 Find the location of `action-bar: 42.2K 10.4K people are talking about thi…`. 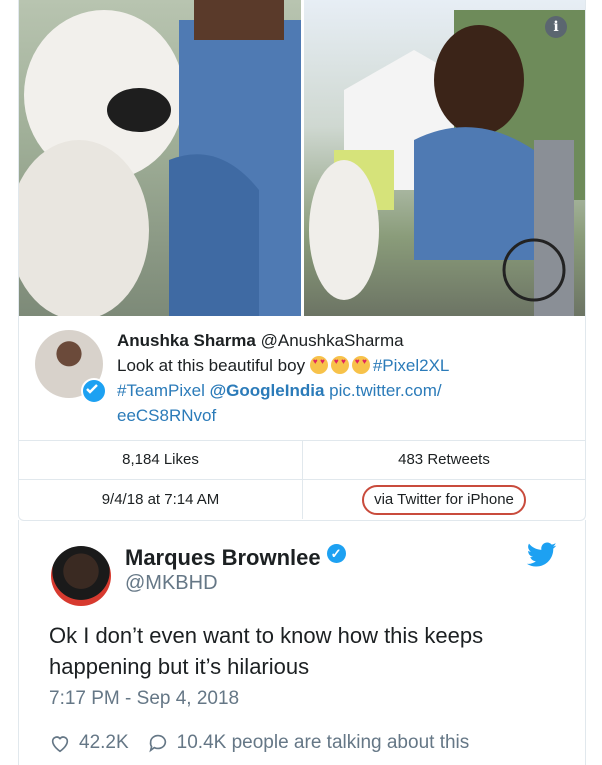

action-bar: 42.2K 10.4K people are talking about thi… is located at coordinates (259, 743).